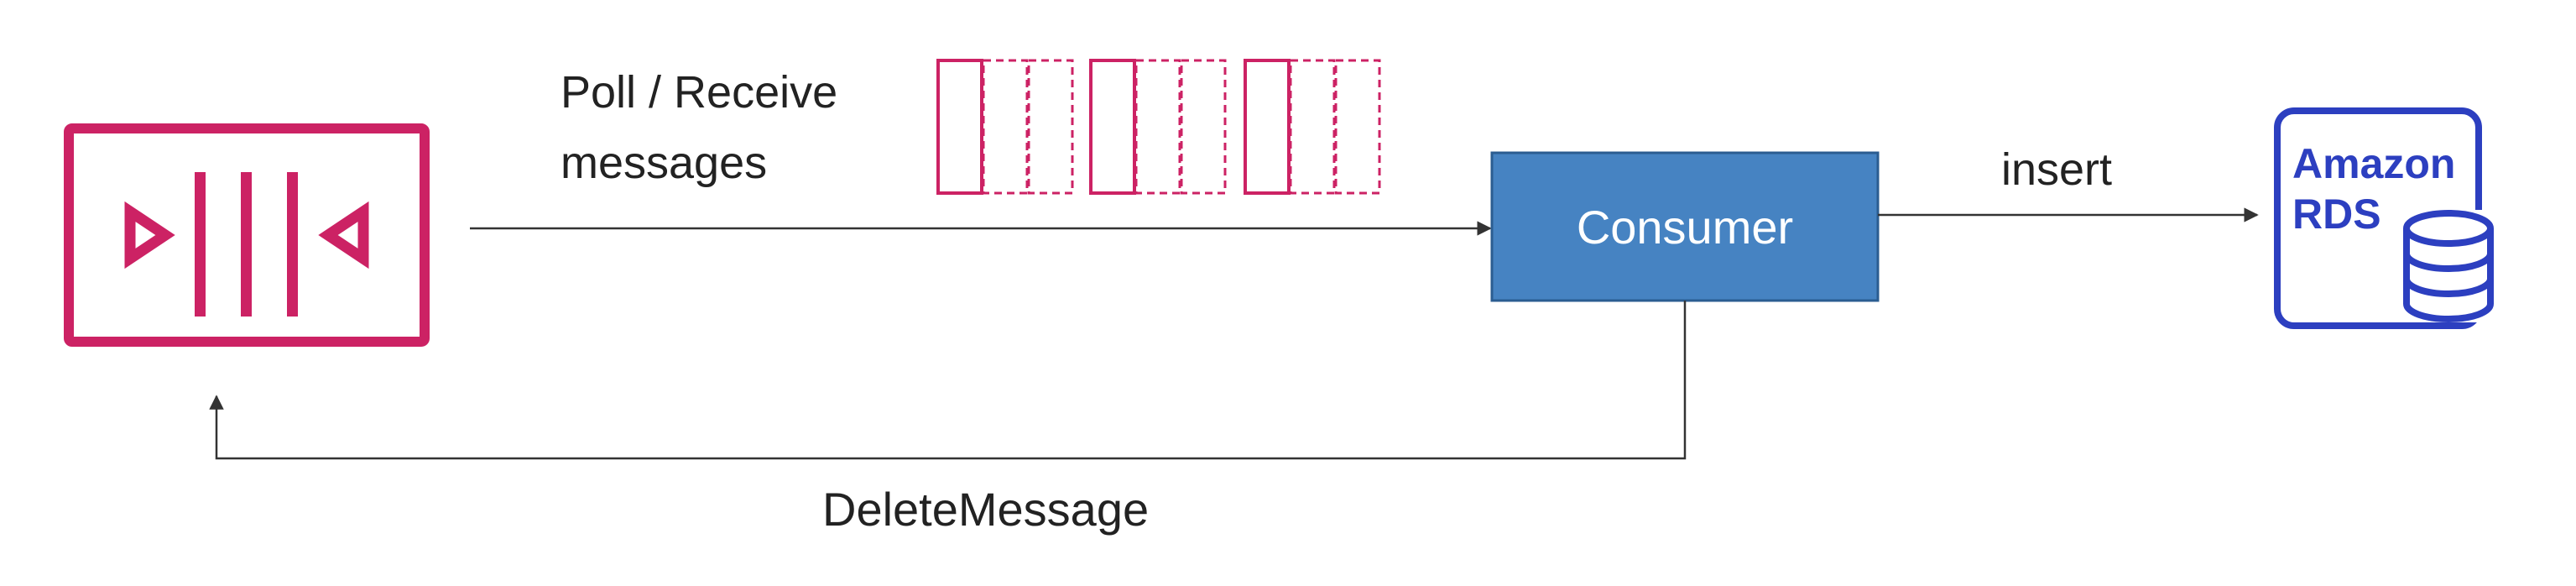 The height and width of the screenshot is (586, 2576). I want to click on insert-label: insert, so click(2056, 169).